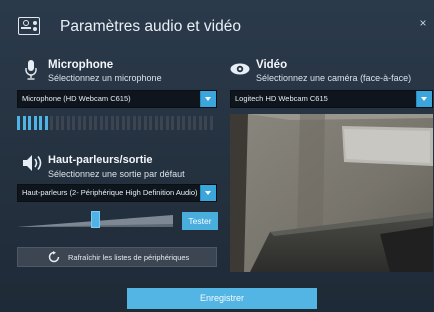 Image resolution: width=434 pixels, height=312 pixels. I want to click on speaker-volume-slider, so click(95, 221).